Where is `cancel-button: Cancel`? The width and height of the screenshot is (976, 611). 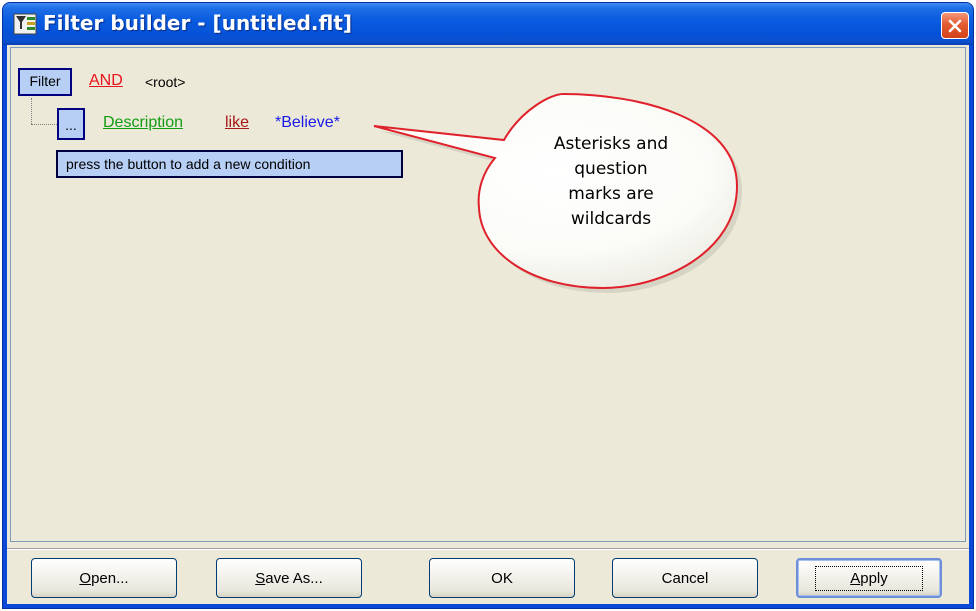
cancel-button: Cancel is located at coordinates (685, 578).